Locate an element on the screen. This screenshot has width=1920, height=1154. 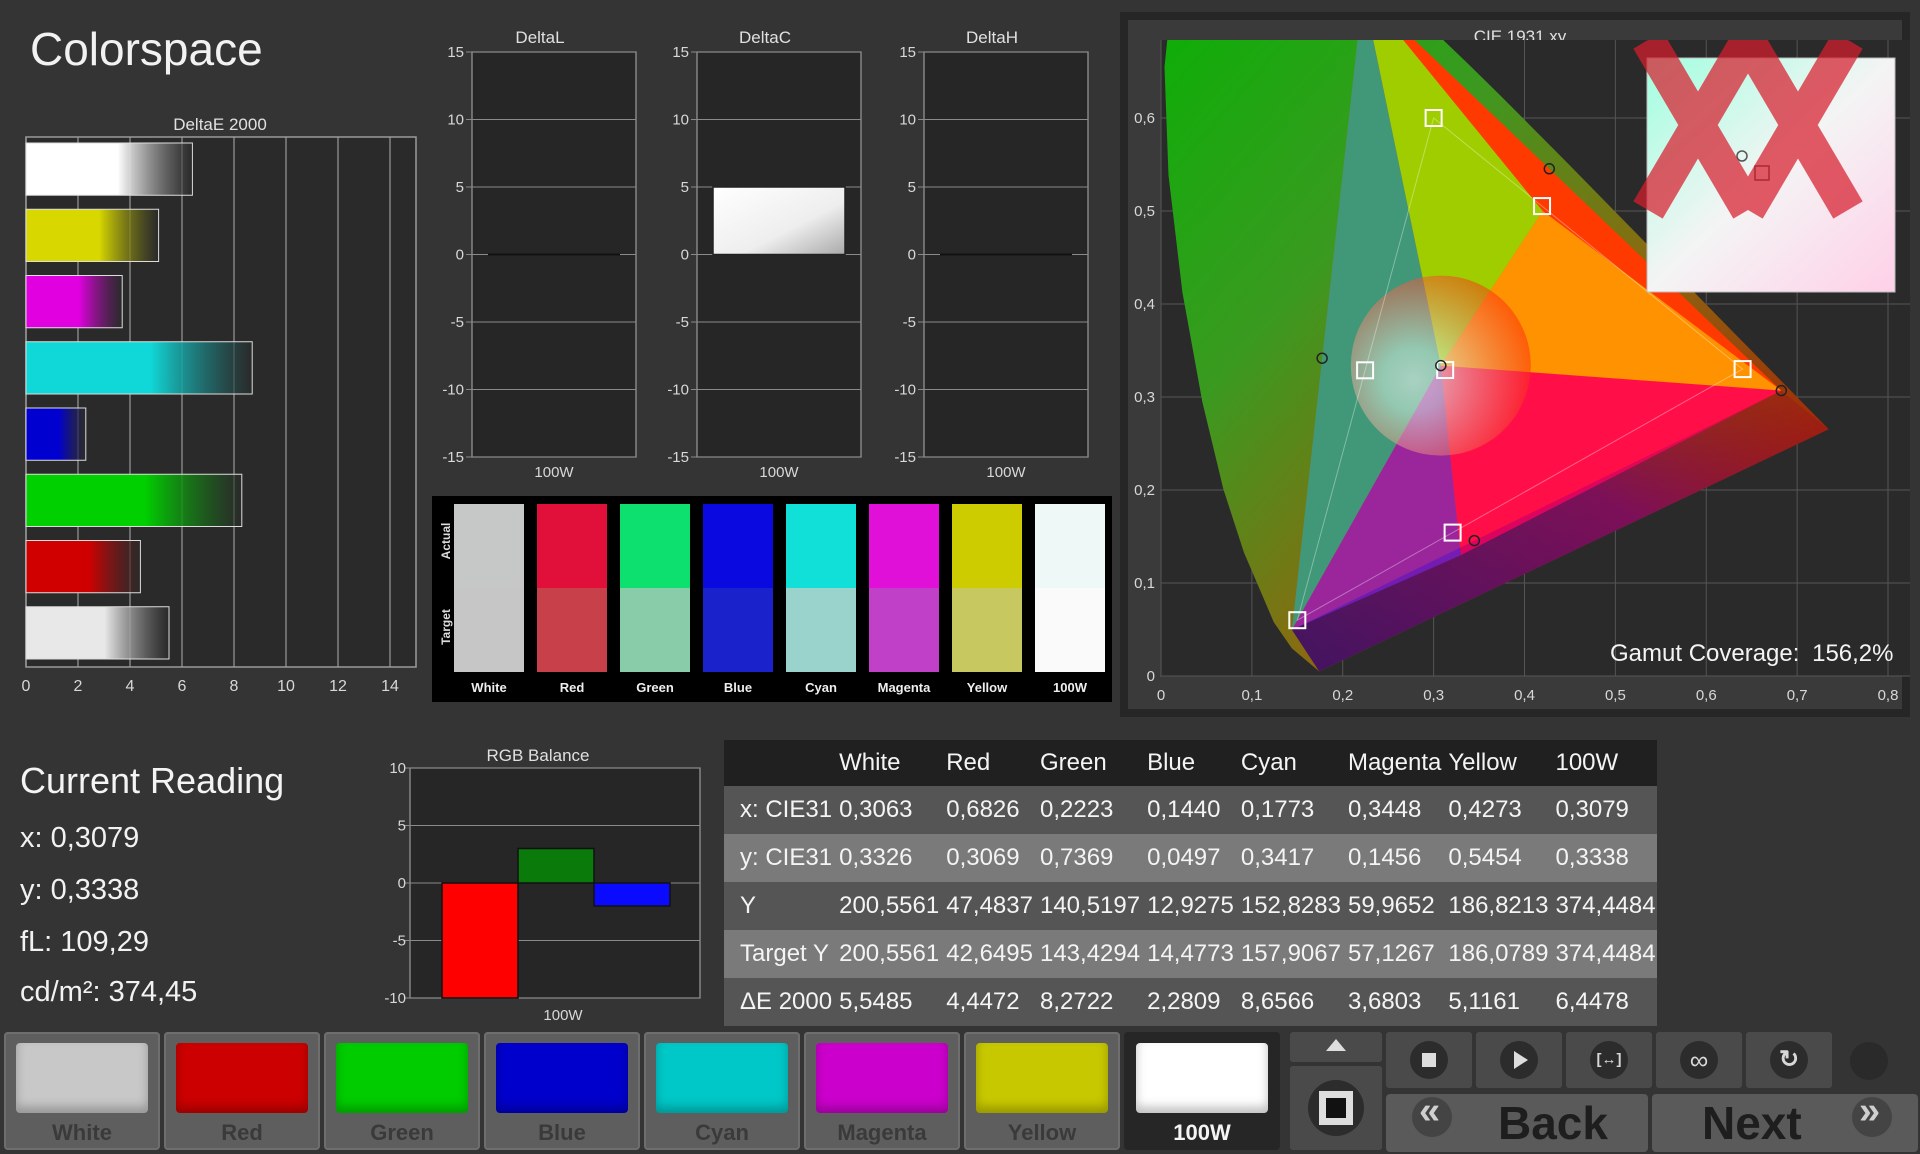
rgb-ytick: -10 is located at coordinates (395, 998).